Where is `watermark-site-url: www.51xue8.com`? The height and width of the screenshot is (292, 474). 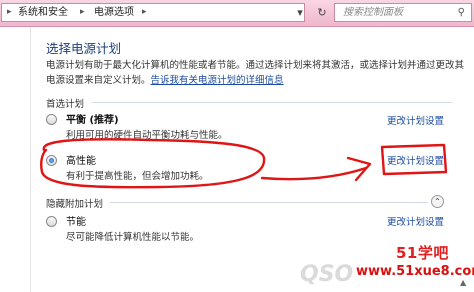
watermark-site-url: www.51xue8.com is located at coordinates (415, 271).